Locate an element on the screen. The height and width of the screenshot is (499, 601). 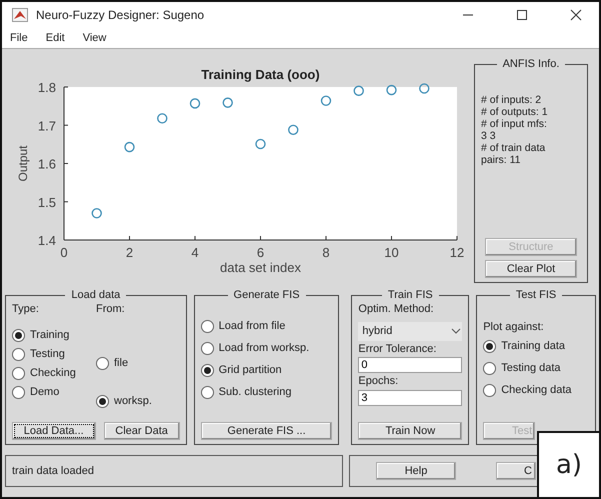
menu-item: View is located at coordinates (94, 38).